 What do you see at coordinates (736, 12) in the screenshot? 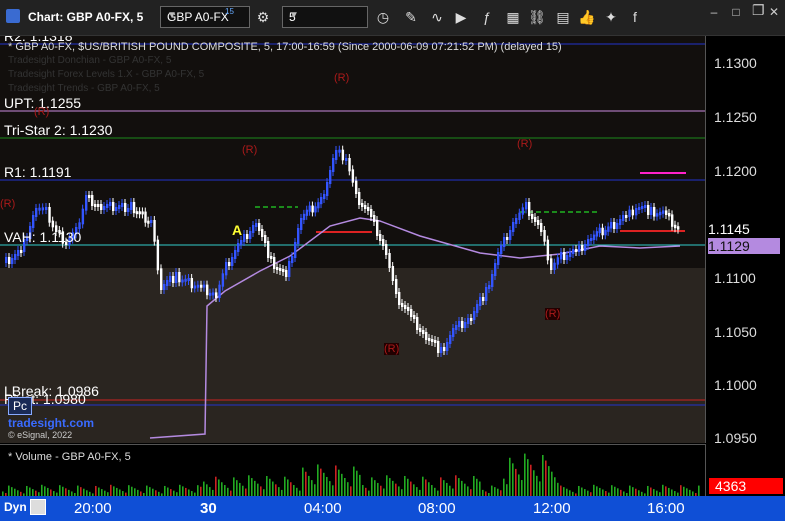
I see `maximize-icon: □` at bounding box center [736, 12].